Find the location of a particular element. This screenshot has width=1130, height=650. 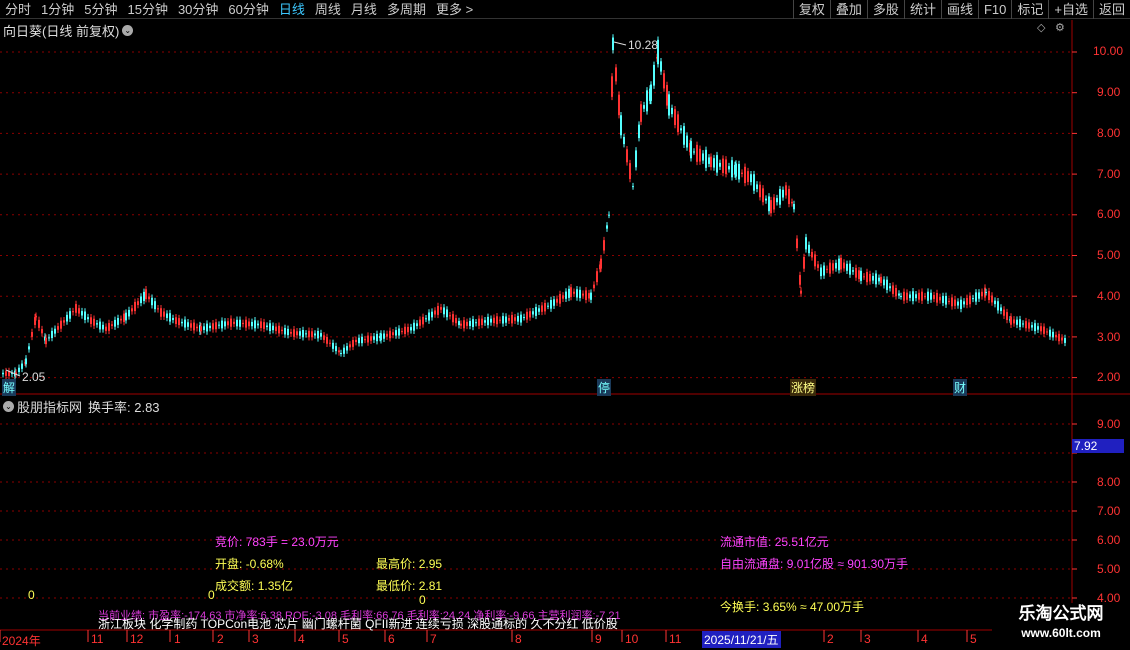

period-tab-more: 更多 > is located at coordinates (454, 9).